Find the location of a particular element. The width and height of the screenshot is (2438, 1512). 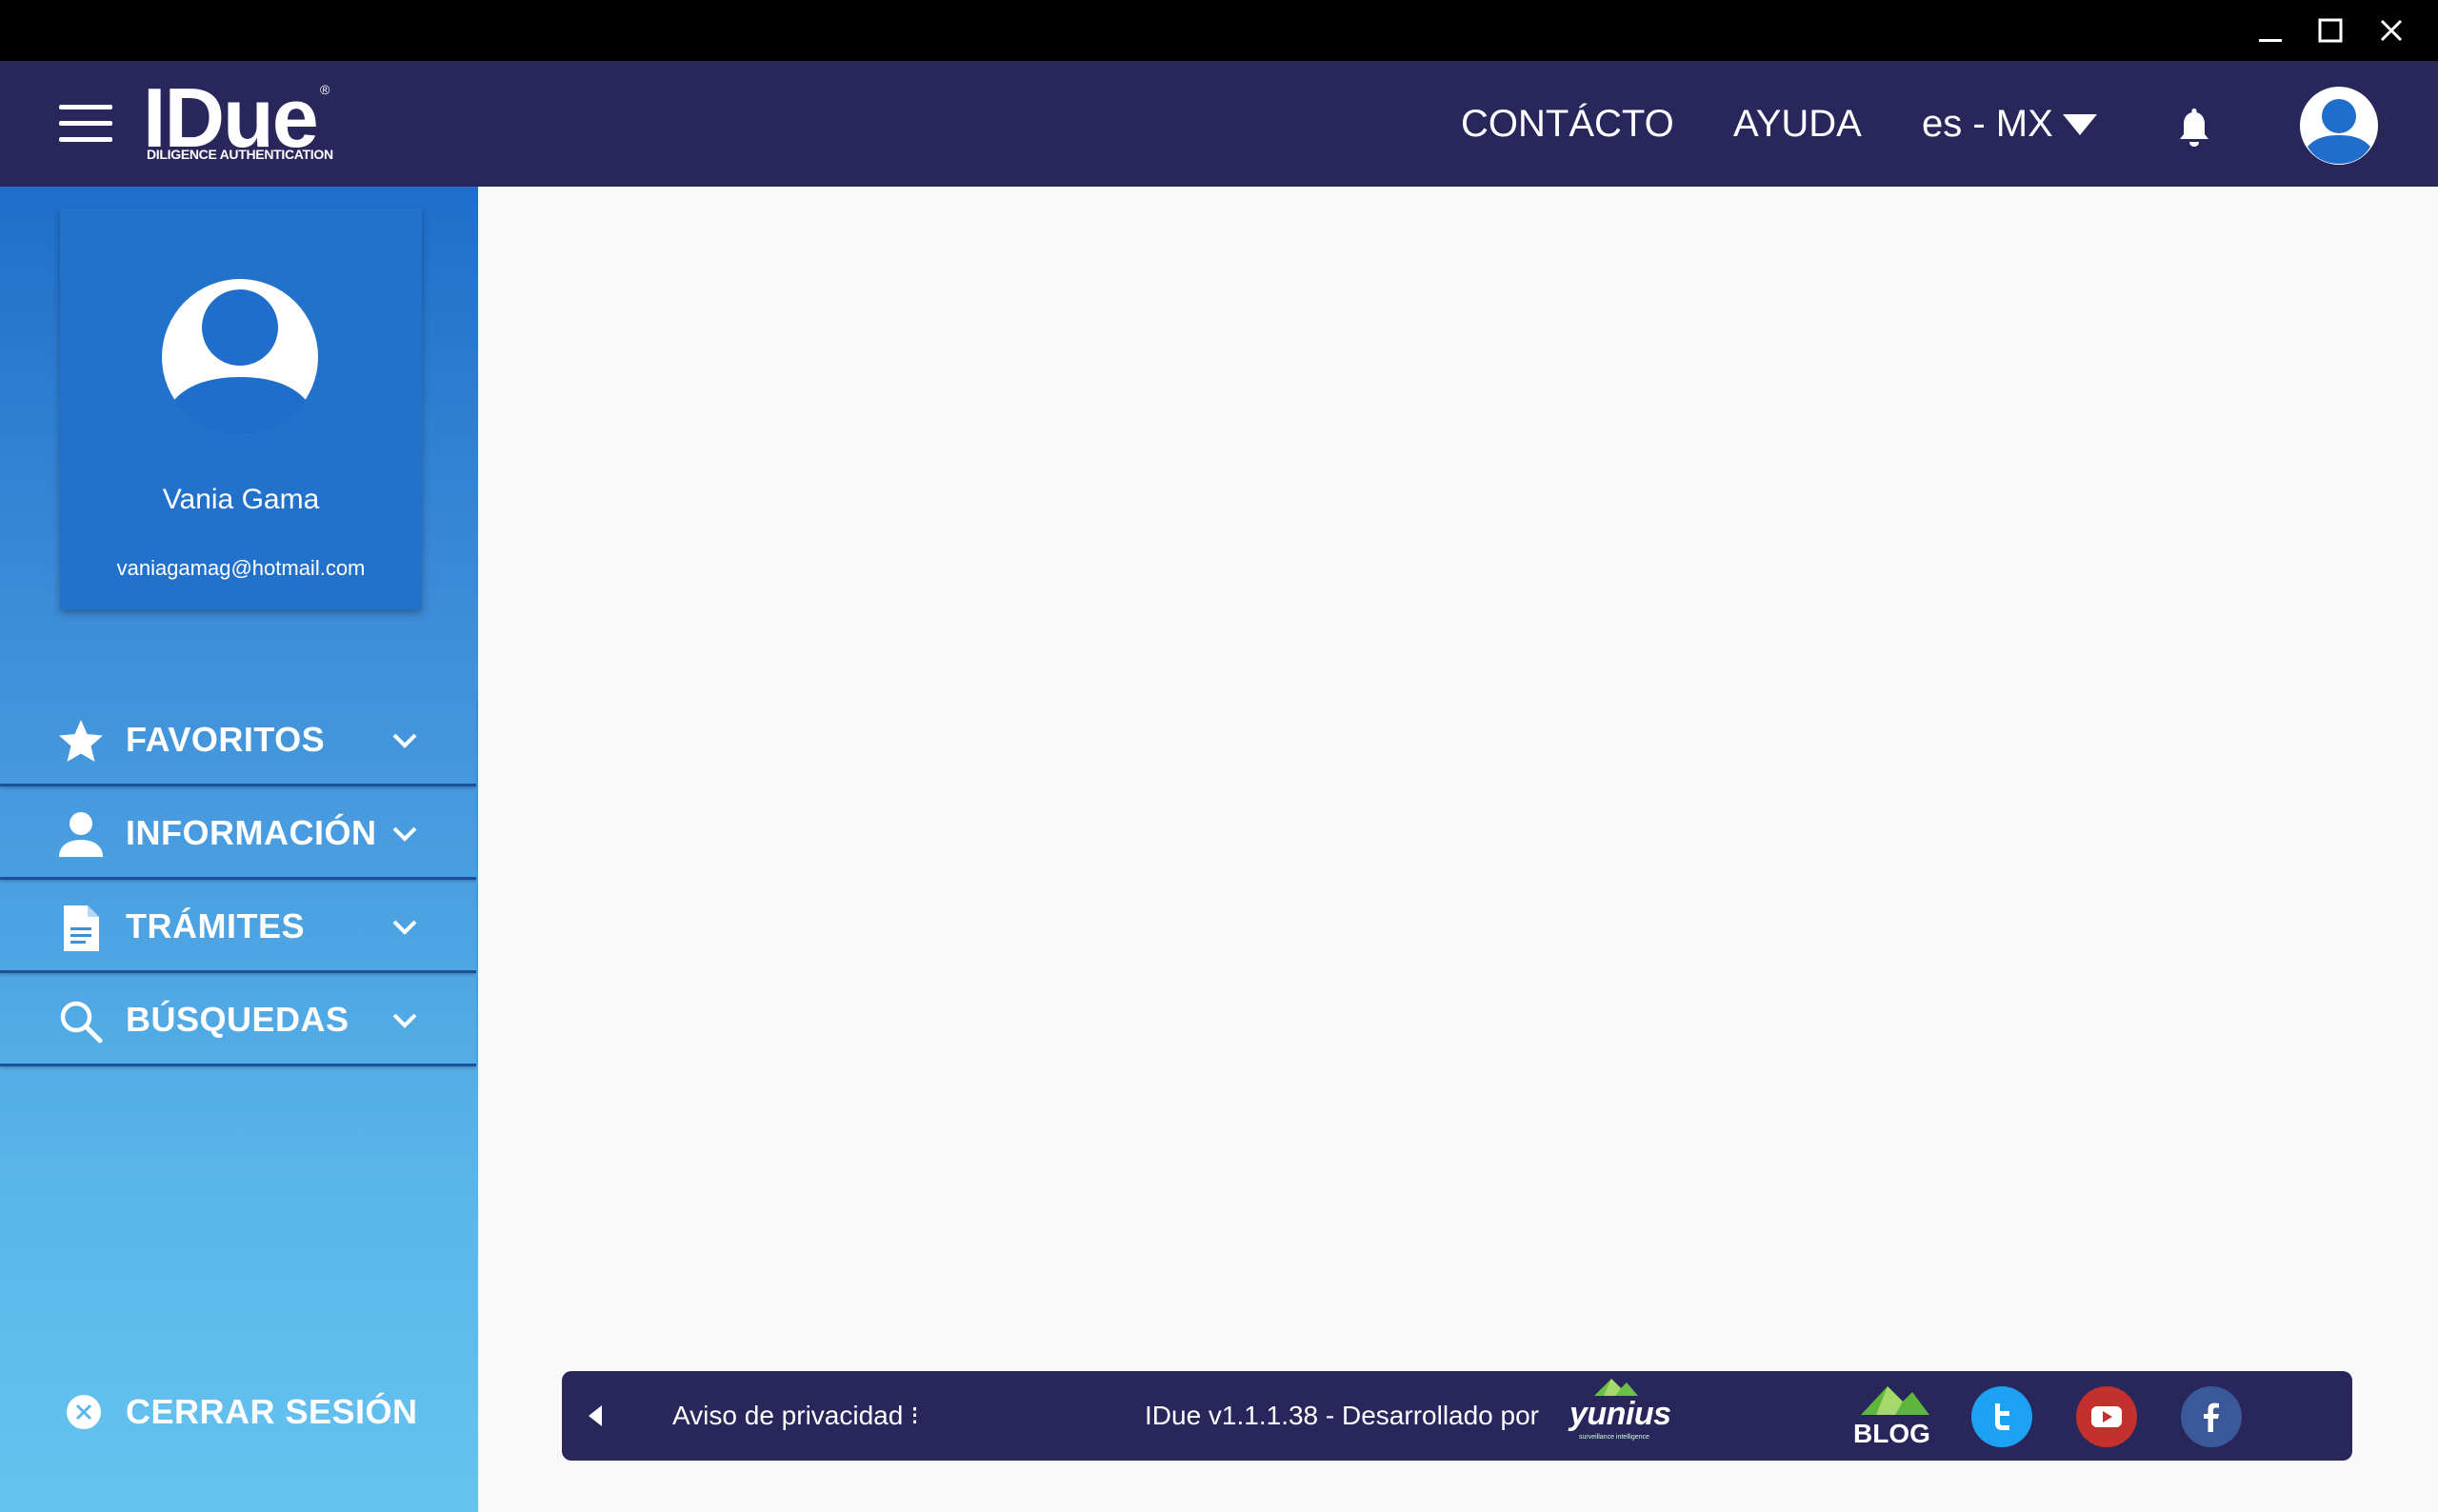

sidebar-item-busquedas: BÚSQUEDAS is located at coordinates (238, 1020).